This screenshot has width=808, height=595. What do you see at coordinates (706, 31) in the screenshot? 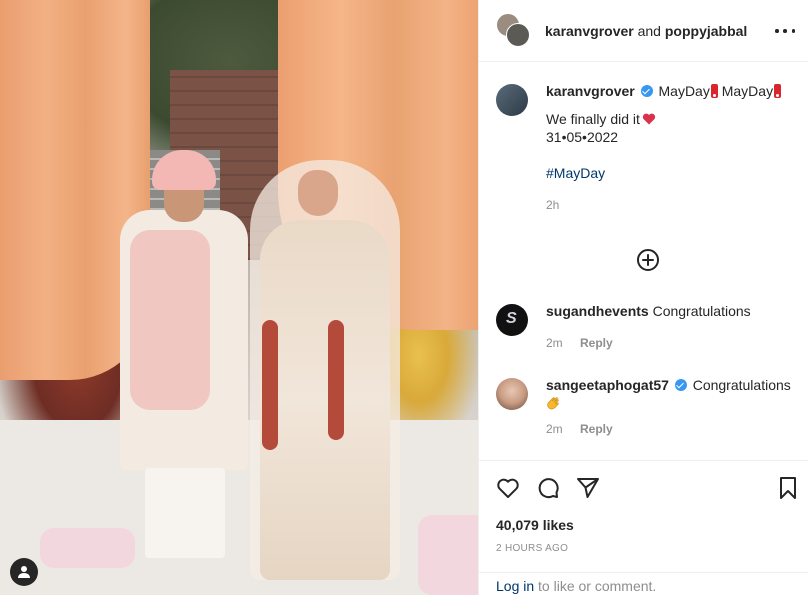
I see `collaborator-username-link: poppyjabbal` at bounding box center [706, 31].